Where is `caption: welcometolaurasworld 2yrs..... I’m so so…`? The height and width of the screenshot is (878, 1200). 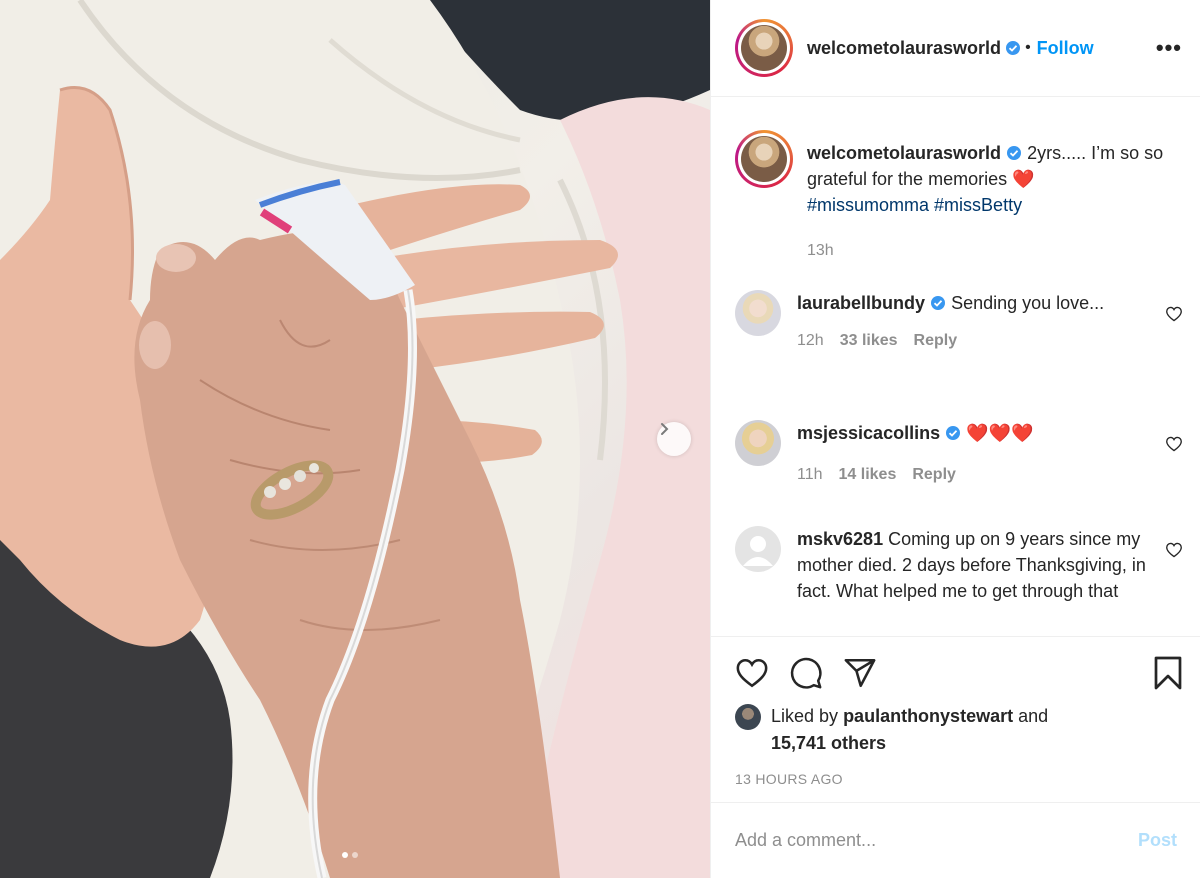
caption: welcometolaurasworld 2yrs..... I’m so so… is located at coordinates (959, 197).